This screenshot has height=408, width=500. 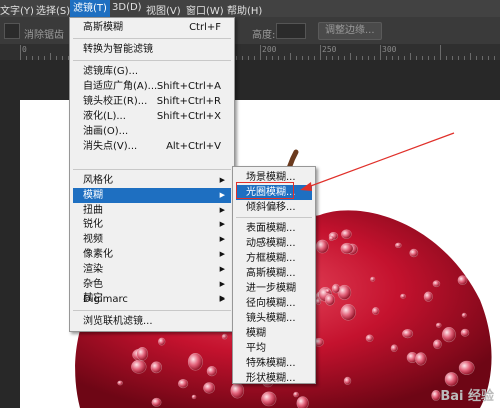 What do you see at coordinates (377, 161) in the screenshot?
I see `annotation-arrow` at bounding box center [377, 161].